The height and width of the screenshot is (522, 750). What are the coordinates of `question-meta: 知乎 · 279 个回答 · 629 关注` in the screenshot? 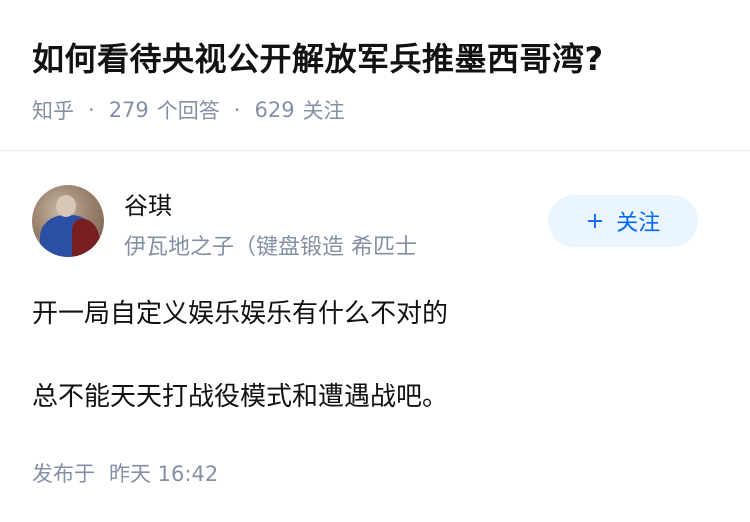 It's located at (188, 110).